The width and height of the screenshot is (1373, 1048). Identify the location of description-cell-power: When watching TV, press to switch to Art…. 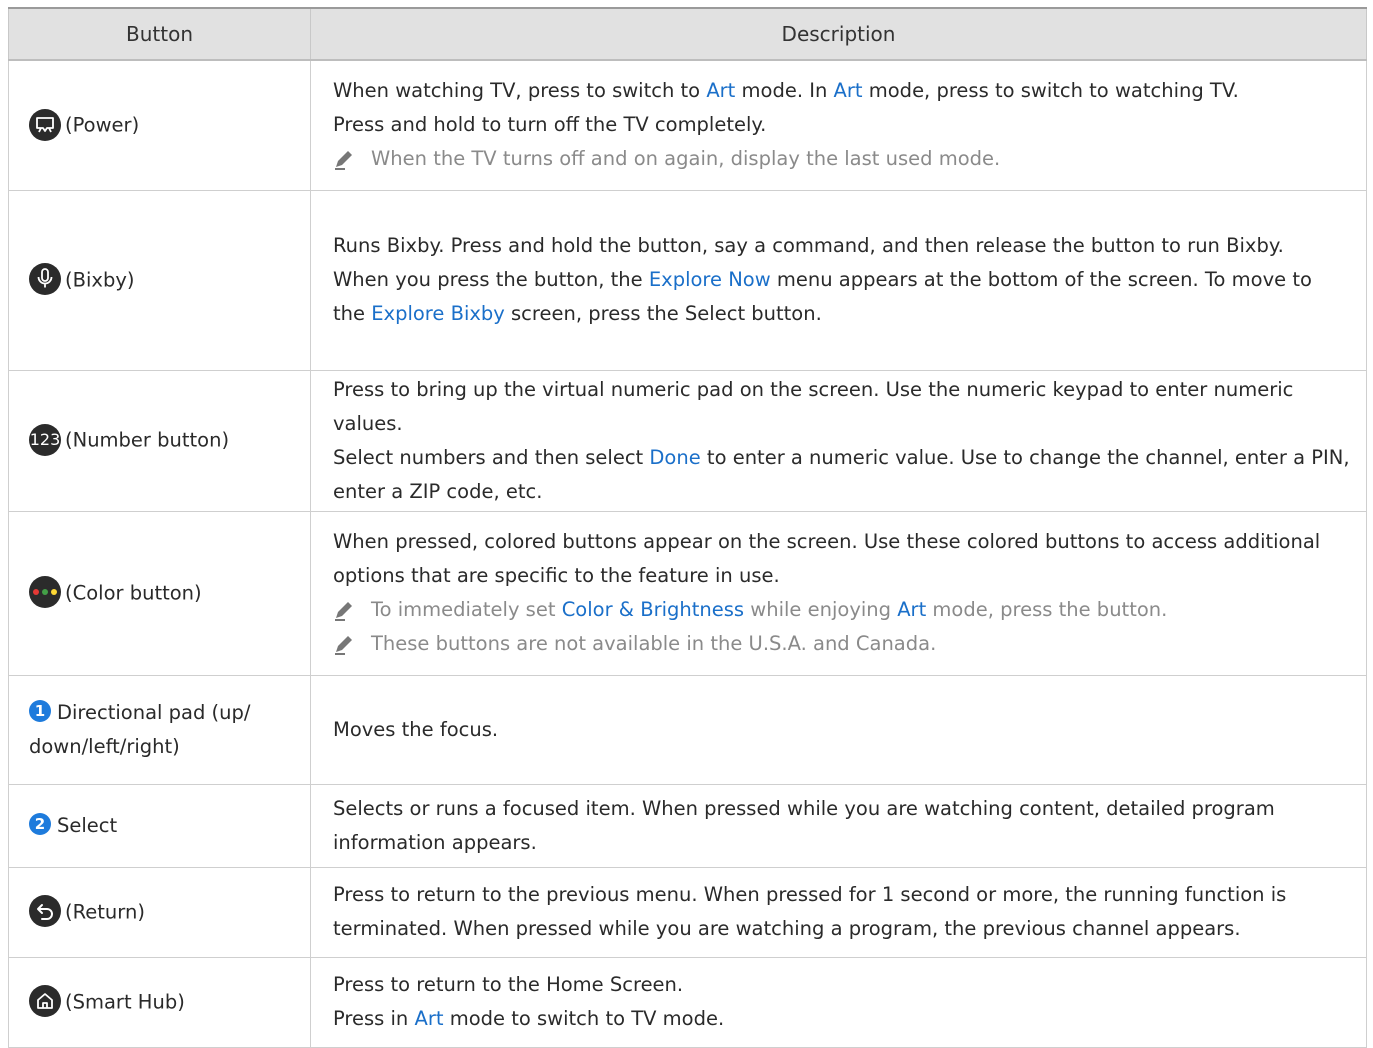
(838, 125).